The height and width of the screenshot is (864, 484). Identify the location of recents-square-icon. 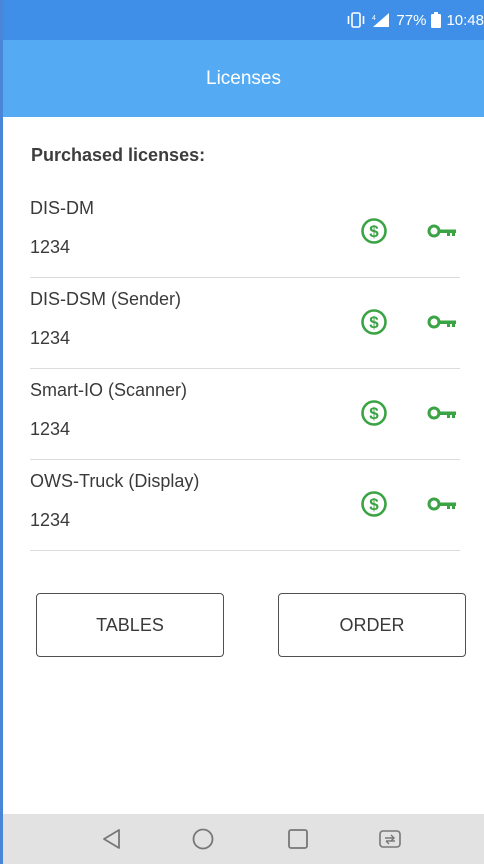
(298, 839).